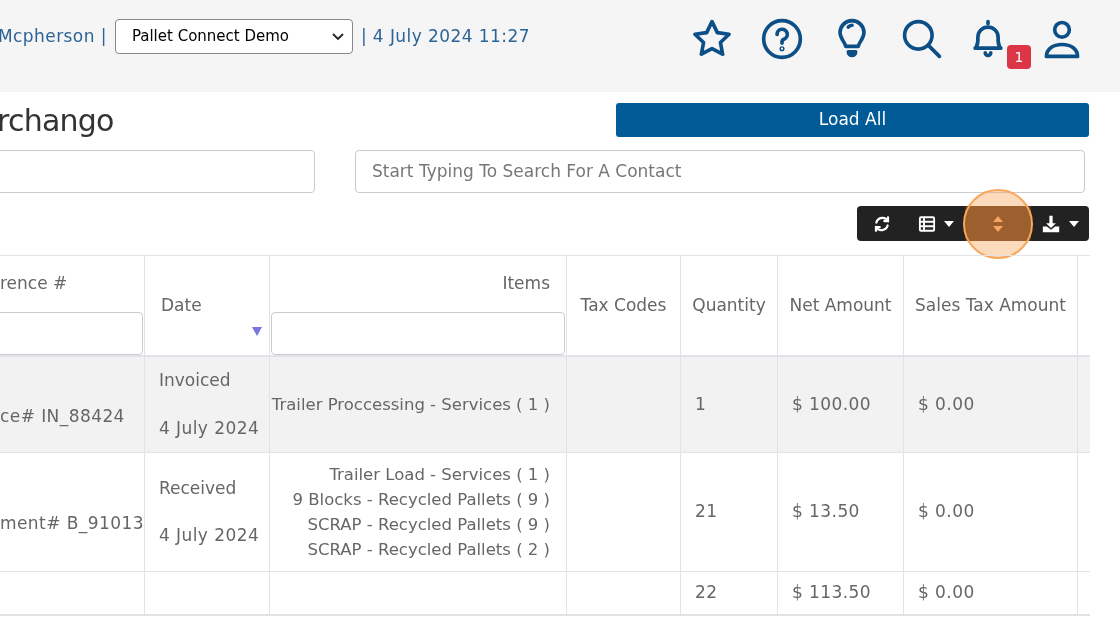 The height and width of the screenshot is (626, 1120). I want to click on table-cell-text: $ 100.00, so click(832, 404).